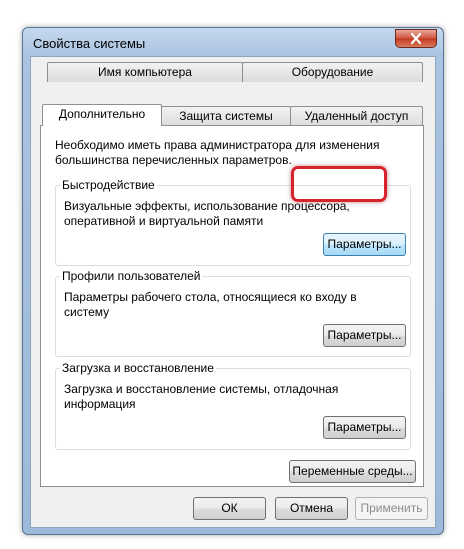 The image size is (464, 549). What do you see at coordinates (226, 116) in the screenshot?
I see `tab-system-protection: Защита системы` at bounding box center [226, 116].